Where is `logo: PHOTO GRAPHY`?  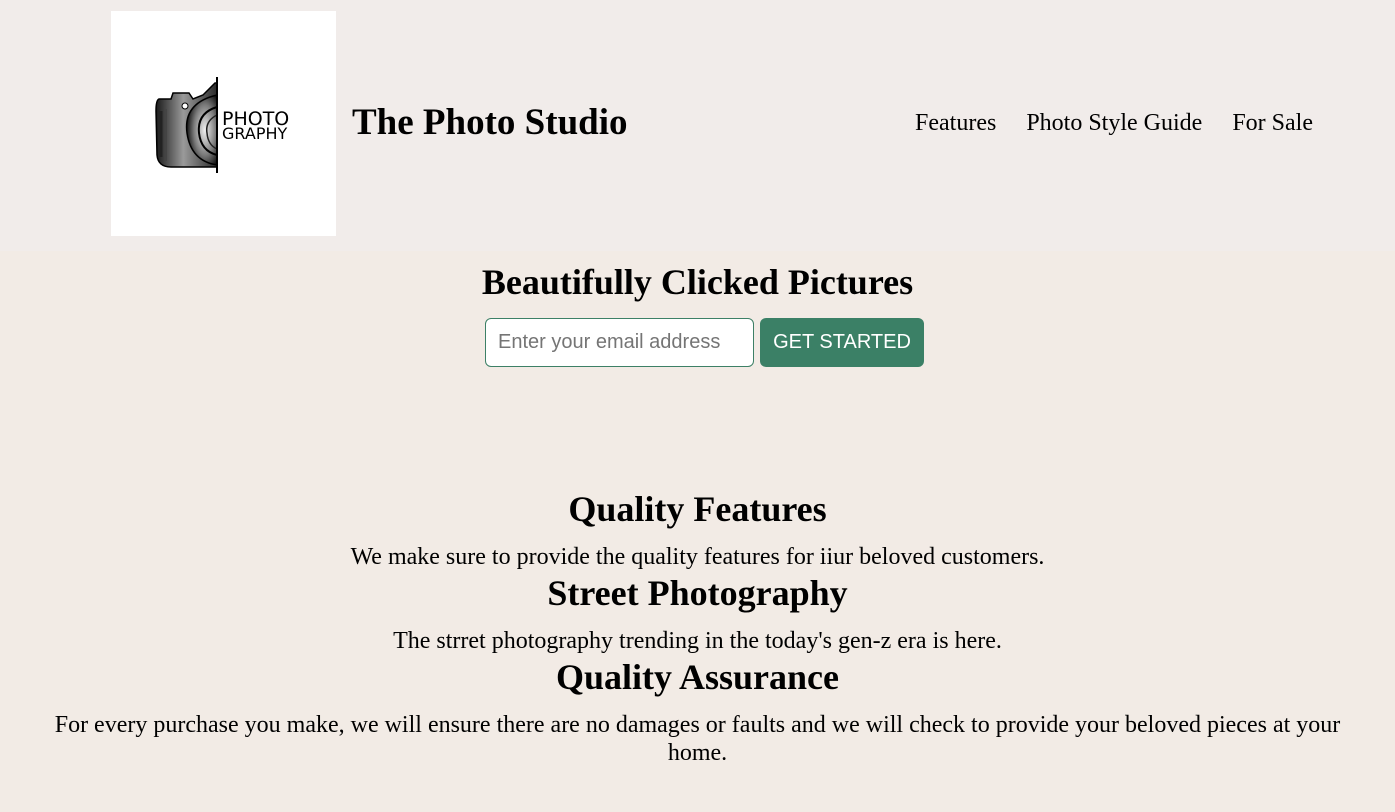 logo: PHOTO GRAPHY is located at coordinates (223, 123).